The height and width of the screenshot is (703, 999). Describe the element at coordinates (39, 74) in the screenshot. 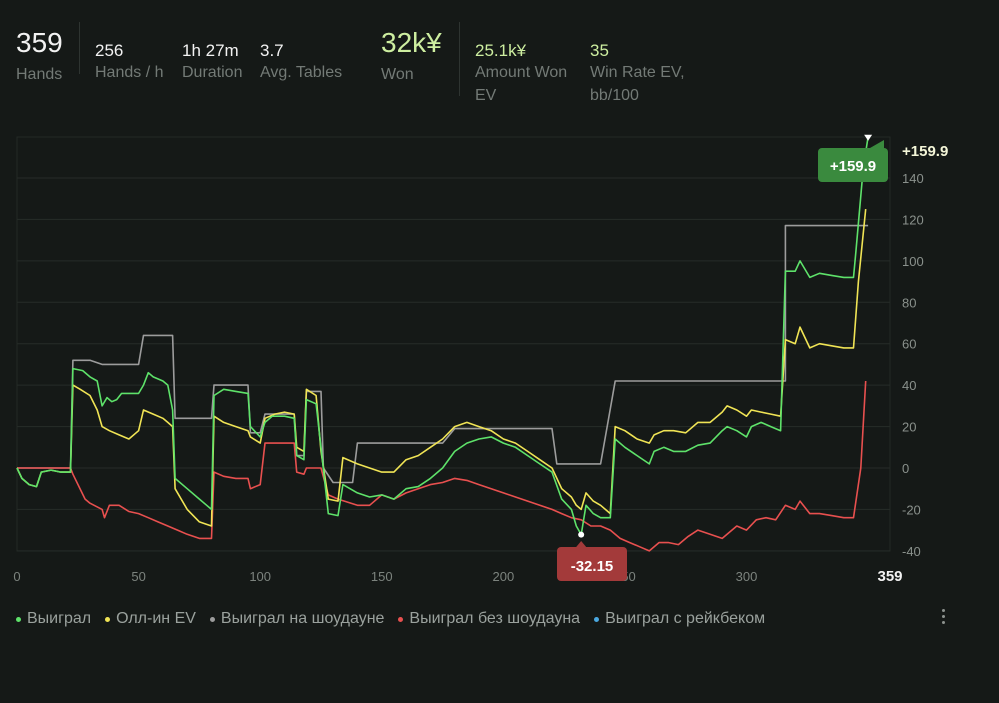

I see `hands-label: Hands` at that location.